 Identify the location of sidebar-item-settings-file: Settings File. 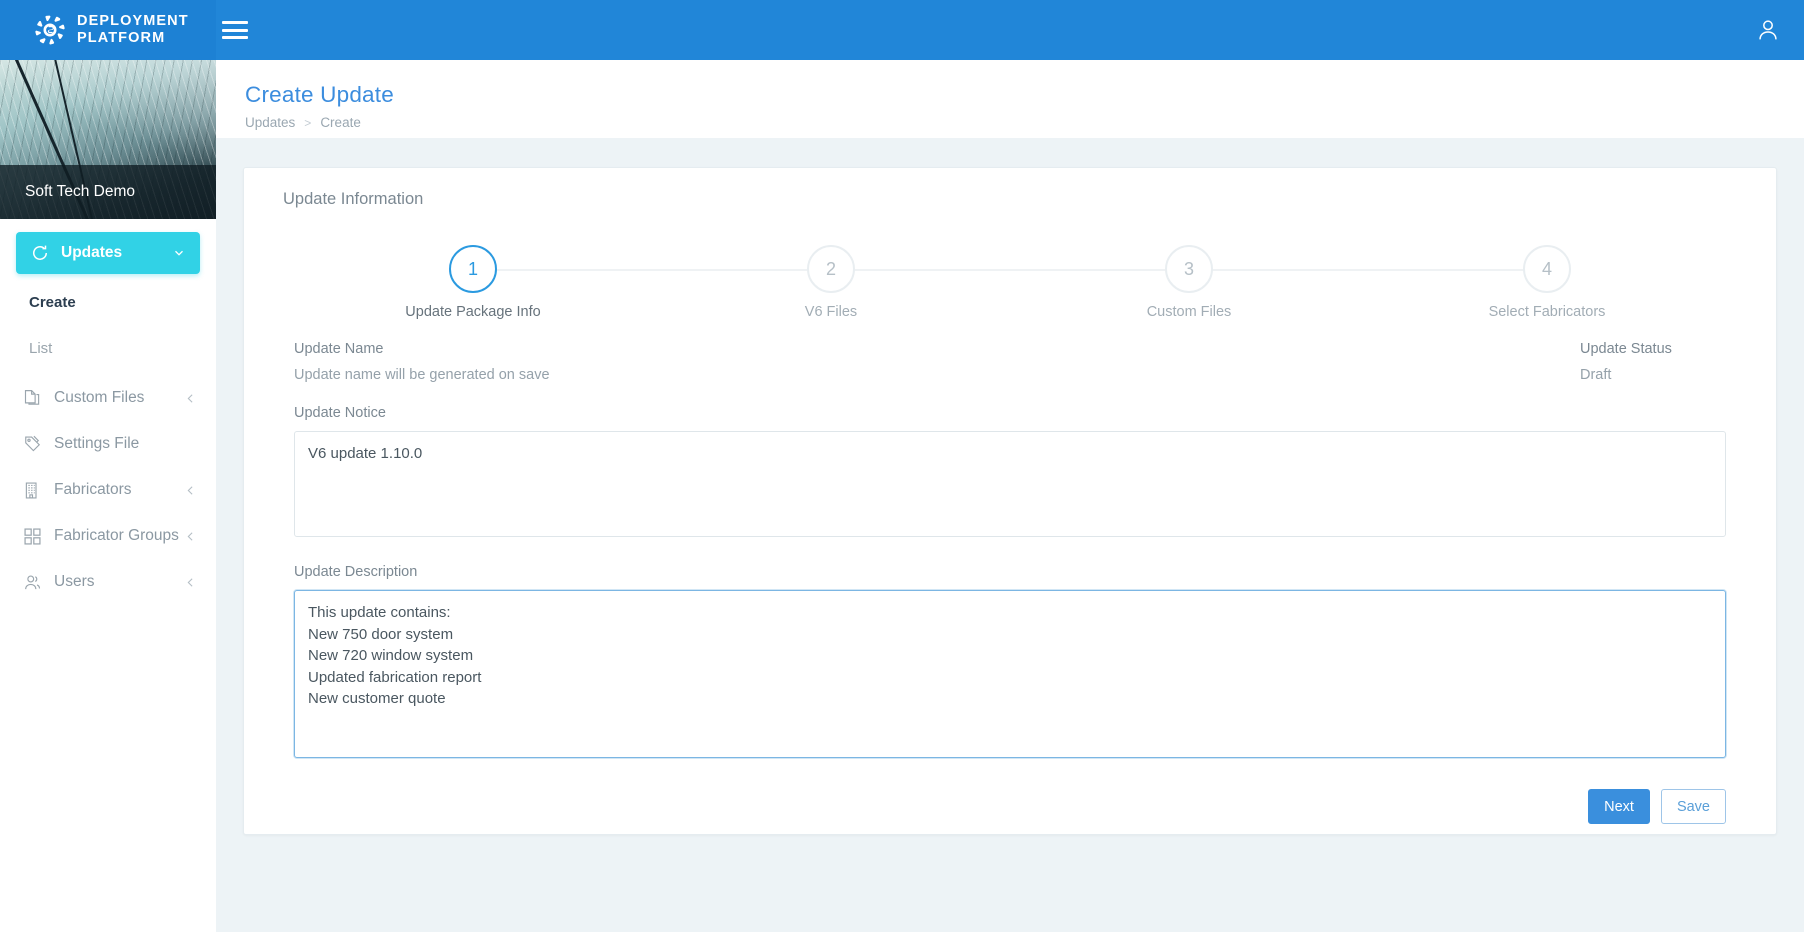
(108, 444).